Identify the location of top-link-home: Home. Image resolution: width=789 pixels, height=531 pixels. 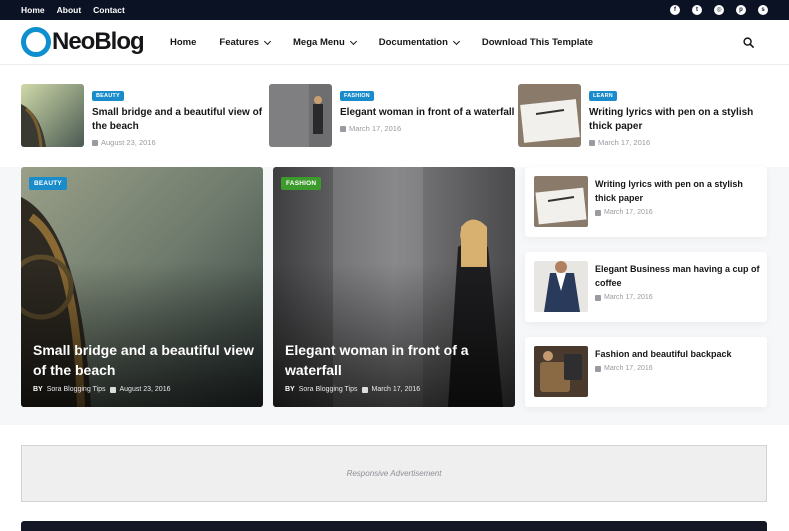
(33, 10).